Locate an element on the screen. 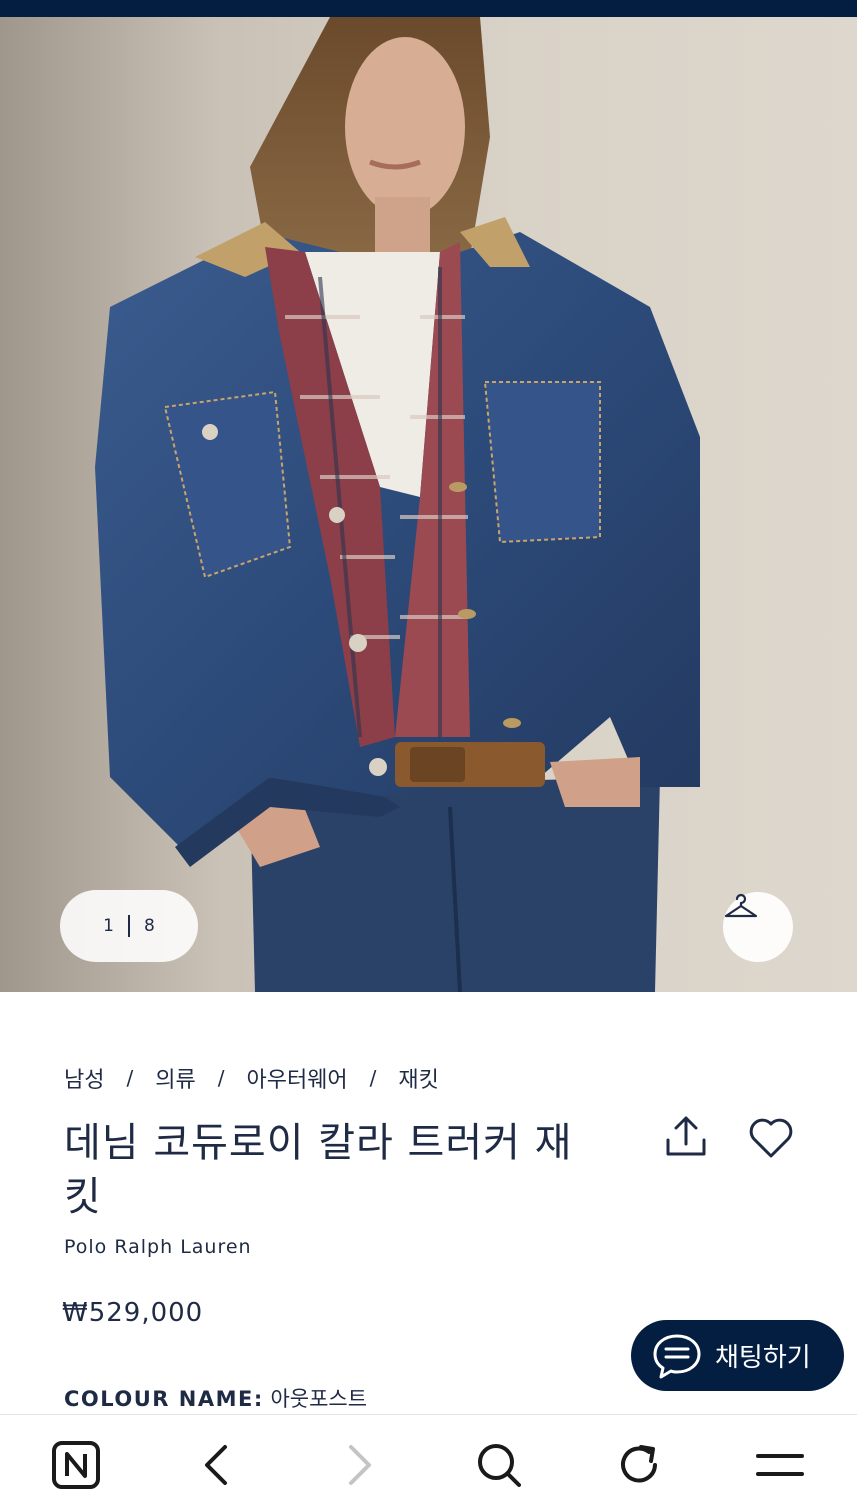  breadcrumb: 남성 / 의류 / 아우터웨어 / 재킷 is located at coordinates (251, 1078).